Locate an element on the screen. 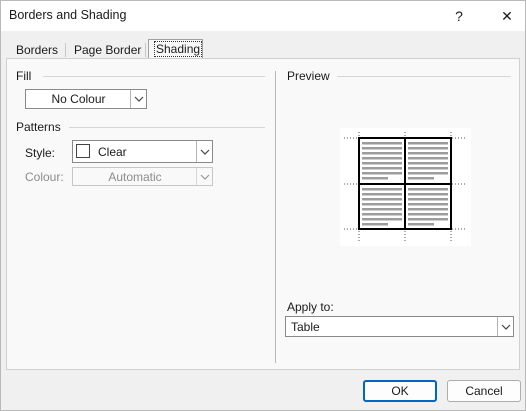 The width and height of the screenshot is (526, 411). tab-page-border: Page Border is located at coordinates (107, 50).